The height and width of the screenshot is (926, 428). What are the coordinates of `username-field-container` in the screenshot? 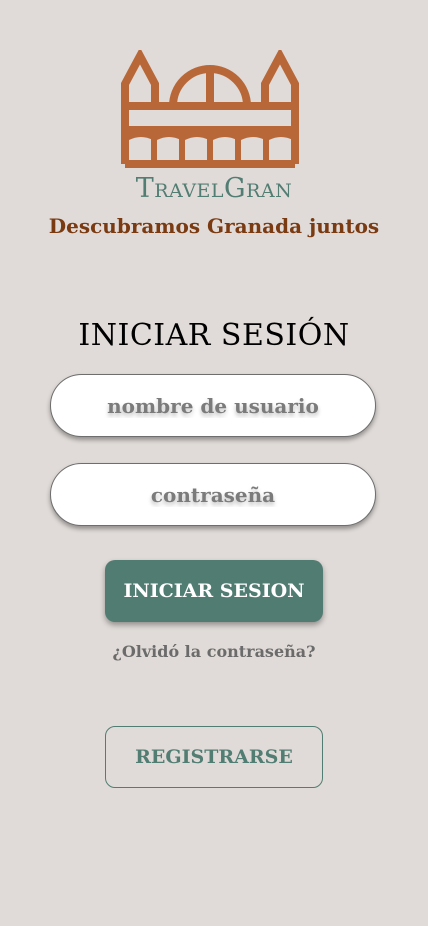 It's located at (213, 405).